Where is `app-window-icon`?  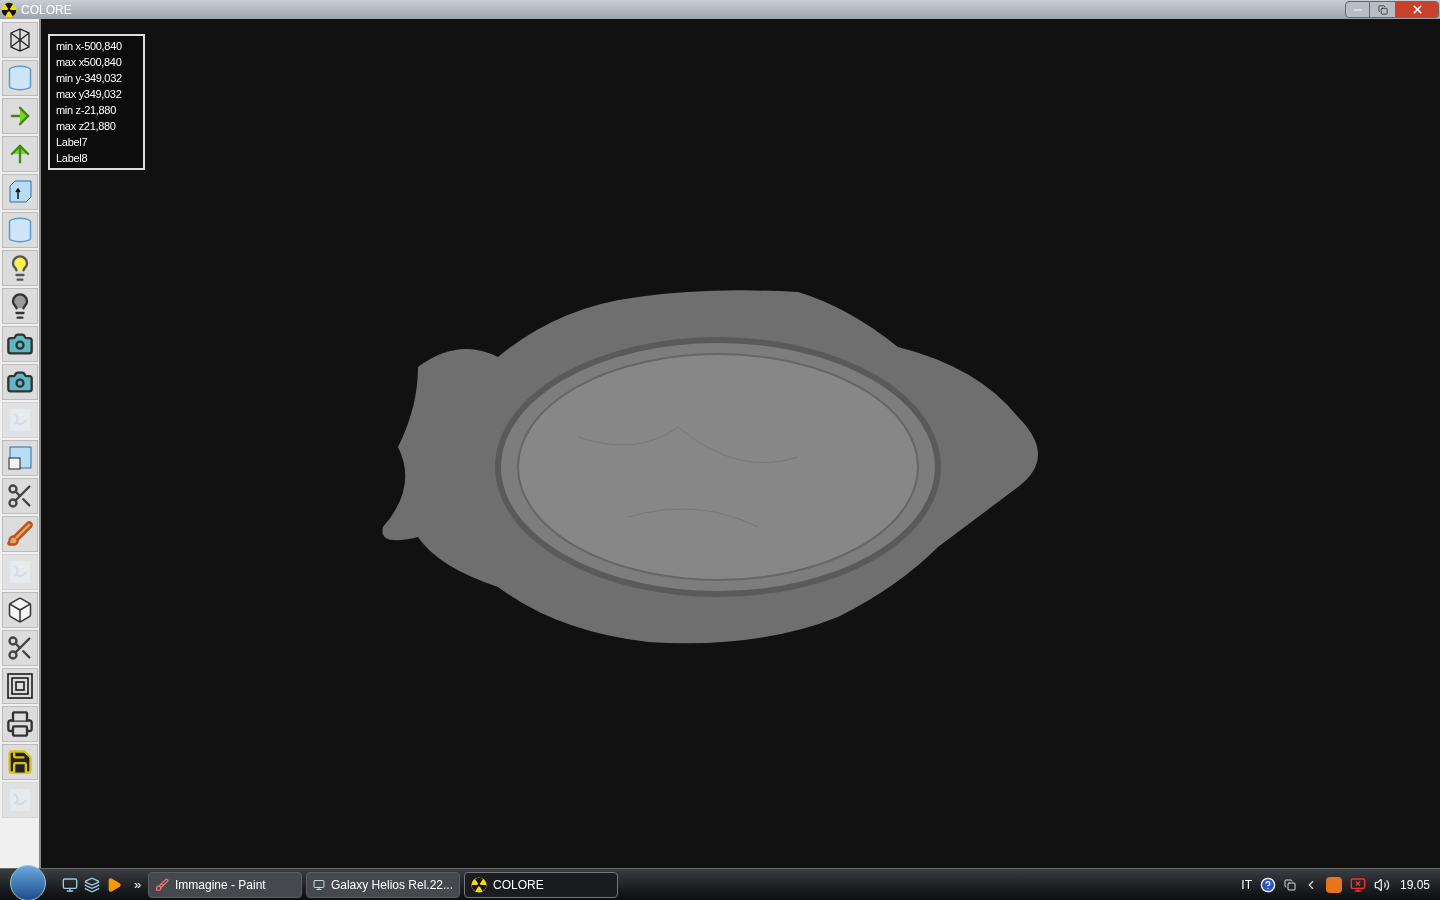 app-window-icon is located at coordinates (319, 884).